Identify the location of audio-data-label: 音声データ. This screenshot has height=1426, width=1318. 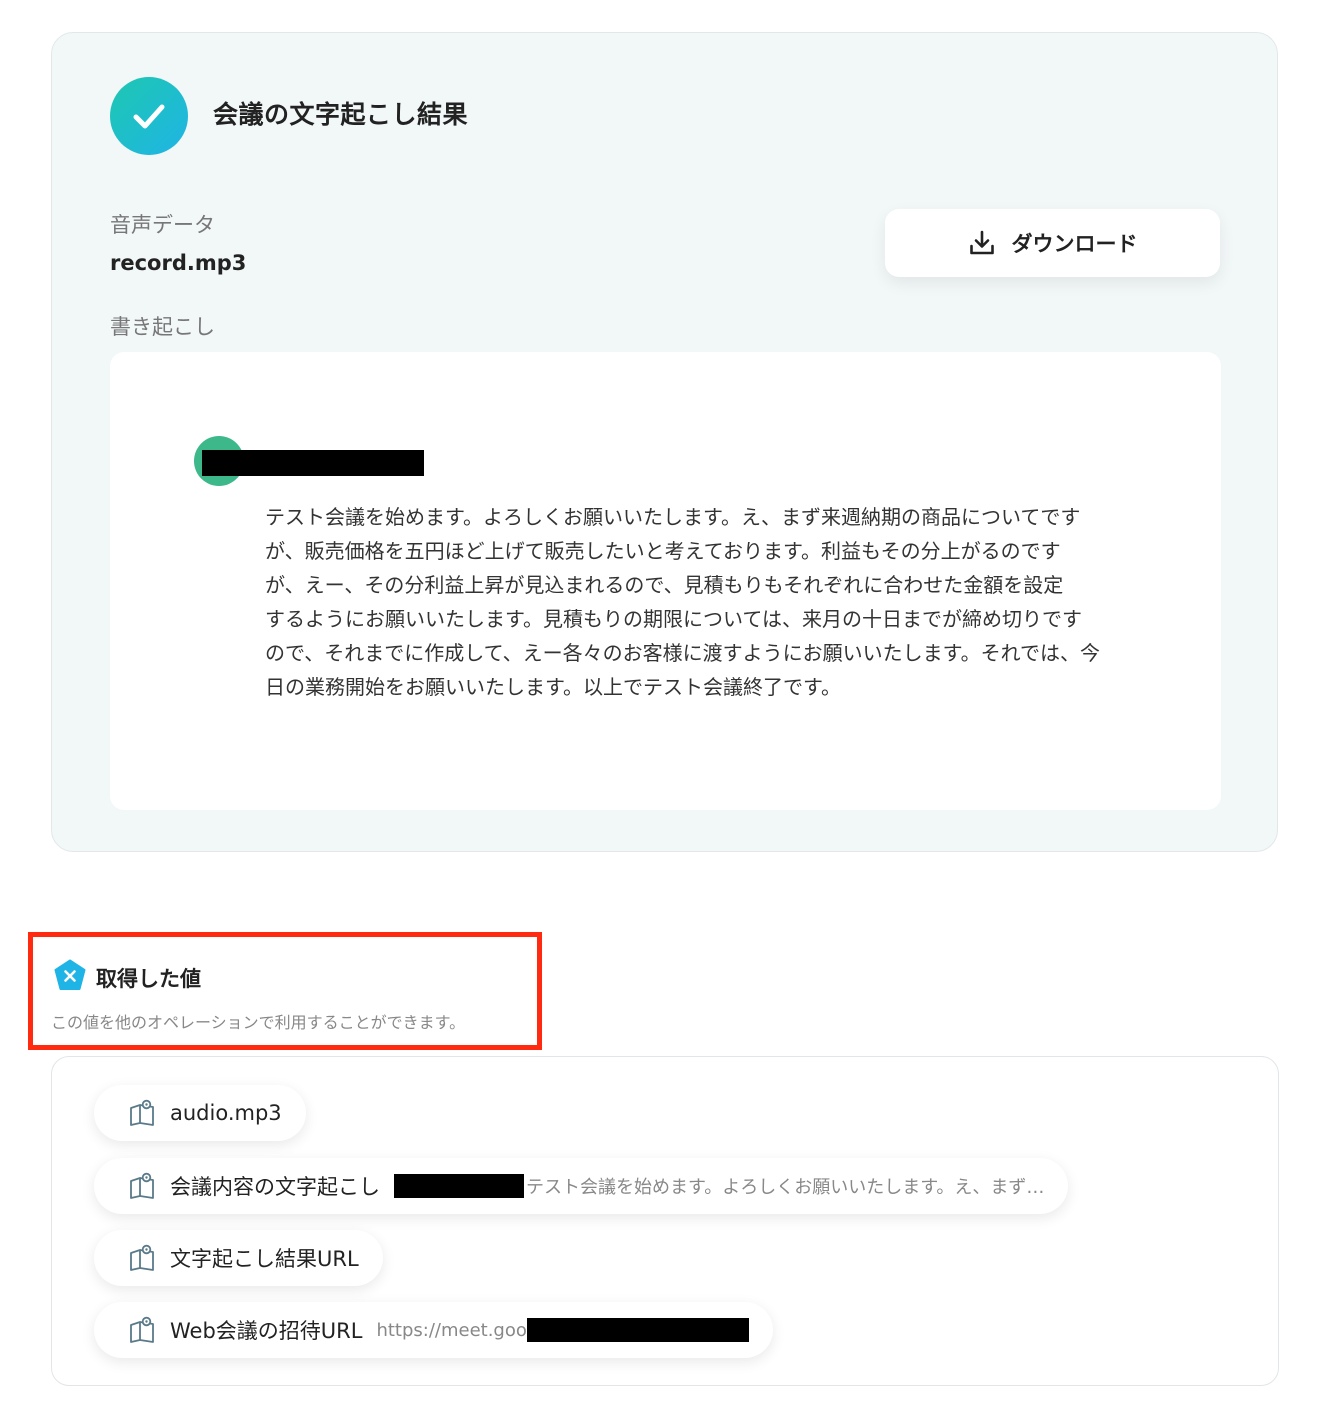
(162, 225).